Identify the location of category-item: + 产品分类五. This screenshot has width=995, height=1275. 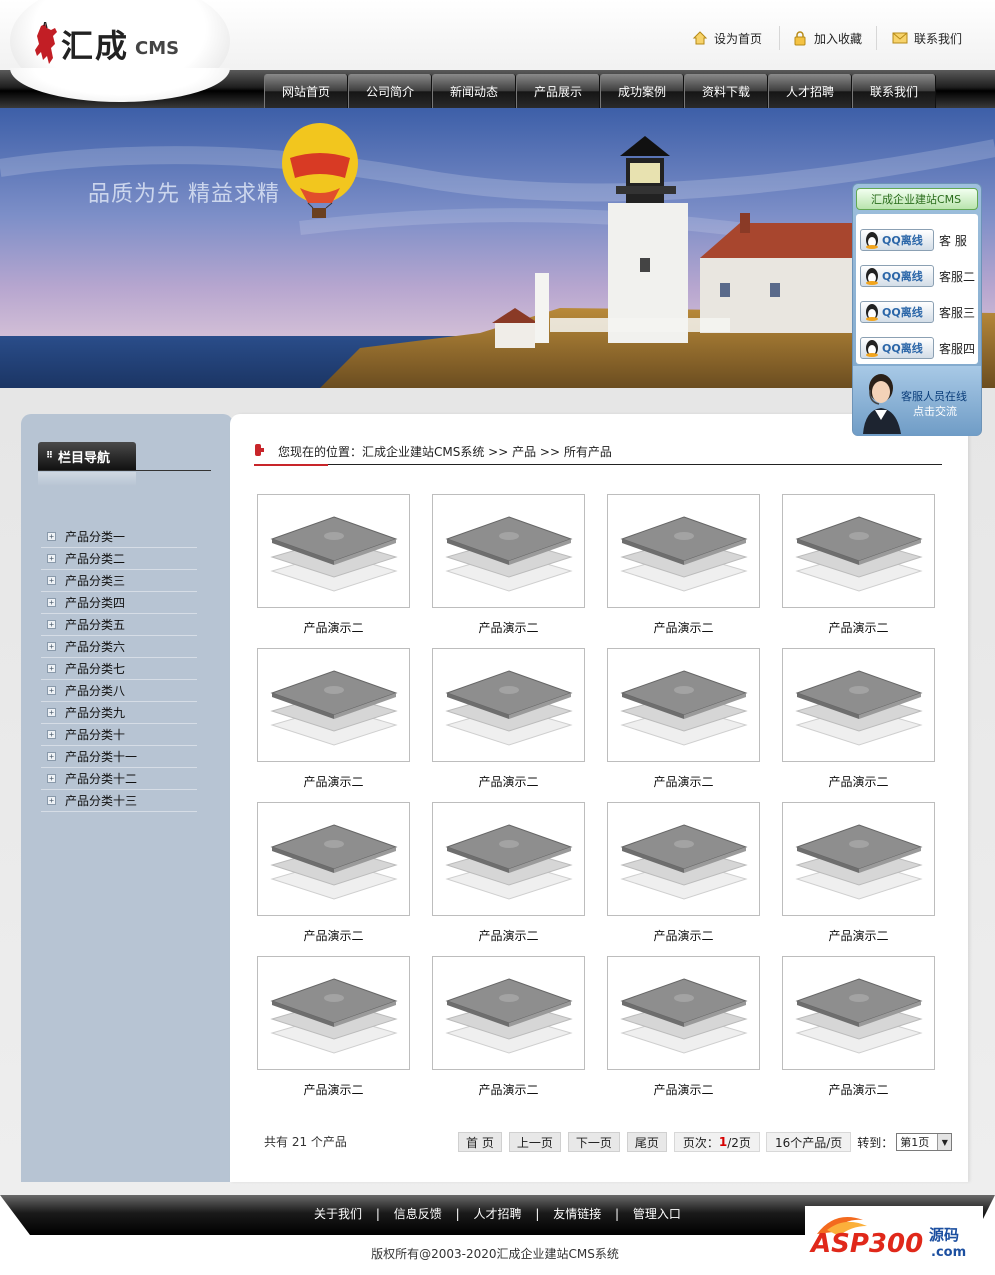
(119, 625).